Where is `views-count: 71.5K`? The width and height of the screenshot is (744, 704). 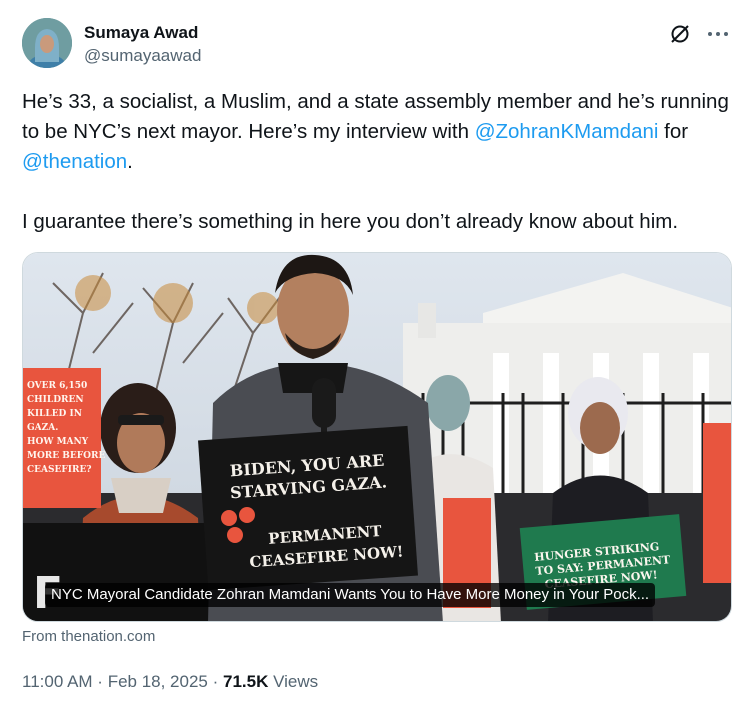
views-count: 71.5K is located at coordinates (246, 681).